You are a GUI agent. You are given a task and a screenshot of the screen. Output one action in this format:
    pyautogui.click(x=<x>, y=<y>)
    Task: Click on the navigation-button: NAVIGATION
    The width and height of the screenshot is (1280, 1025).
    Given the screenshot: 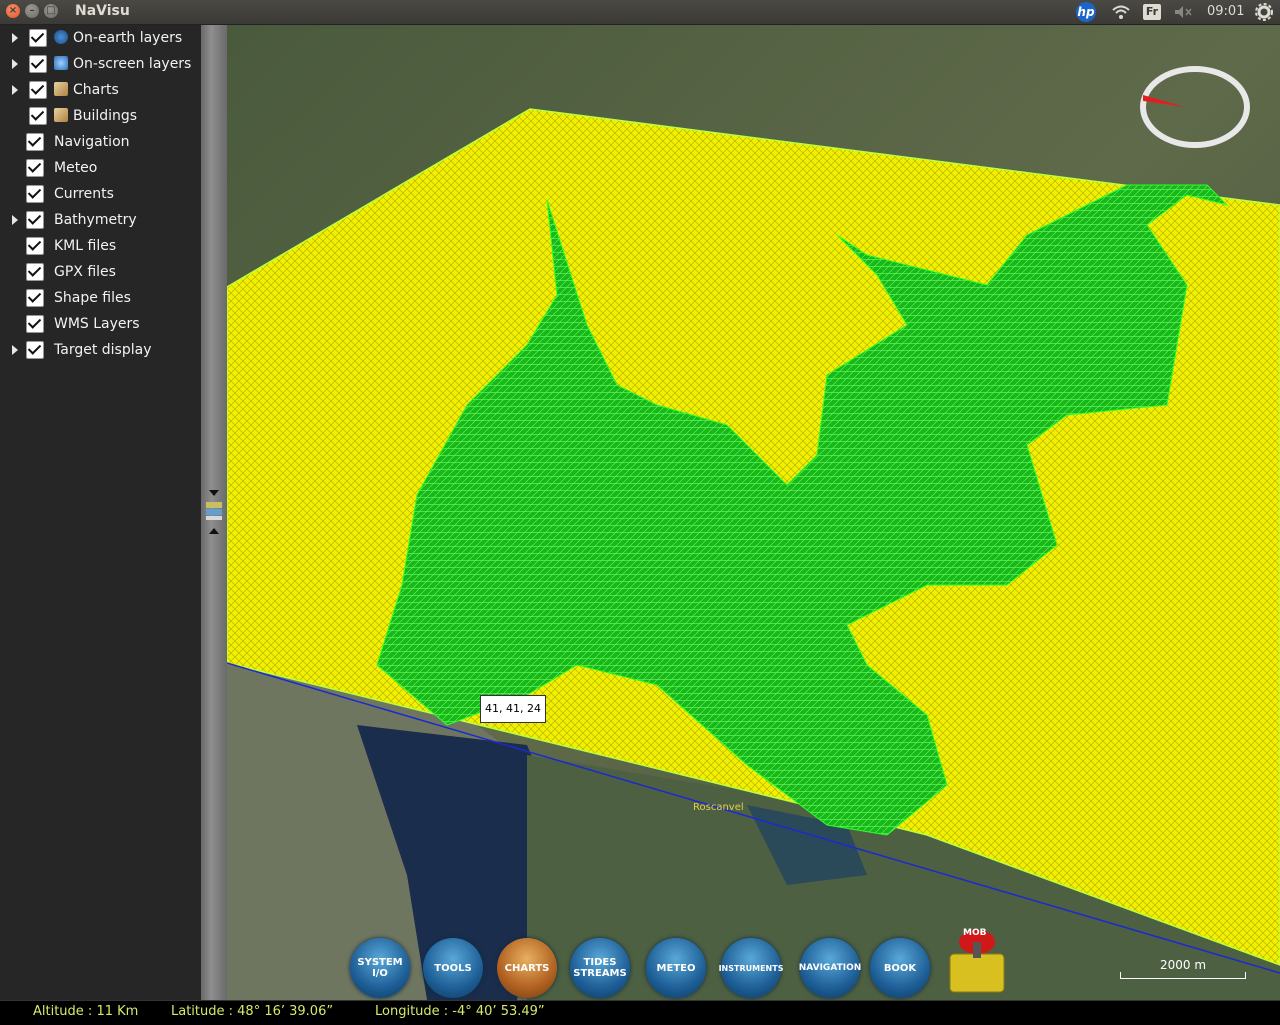 What is the action you would take?
    pyautogui.click(x=830, y=968)
    